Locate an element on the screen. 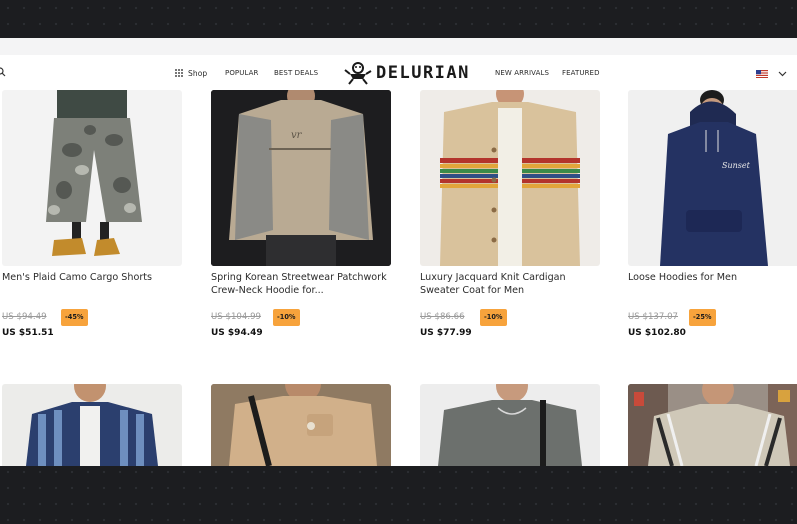 Image resolution: width=797 pixels, height=524 pixels. grid-icon is located at coordinates (179, 73).